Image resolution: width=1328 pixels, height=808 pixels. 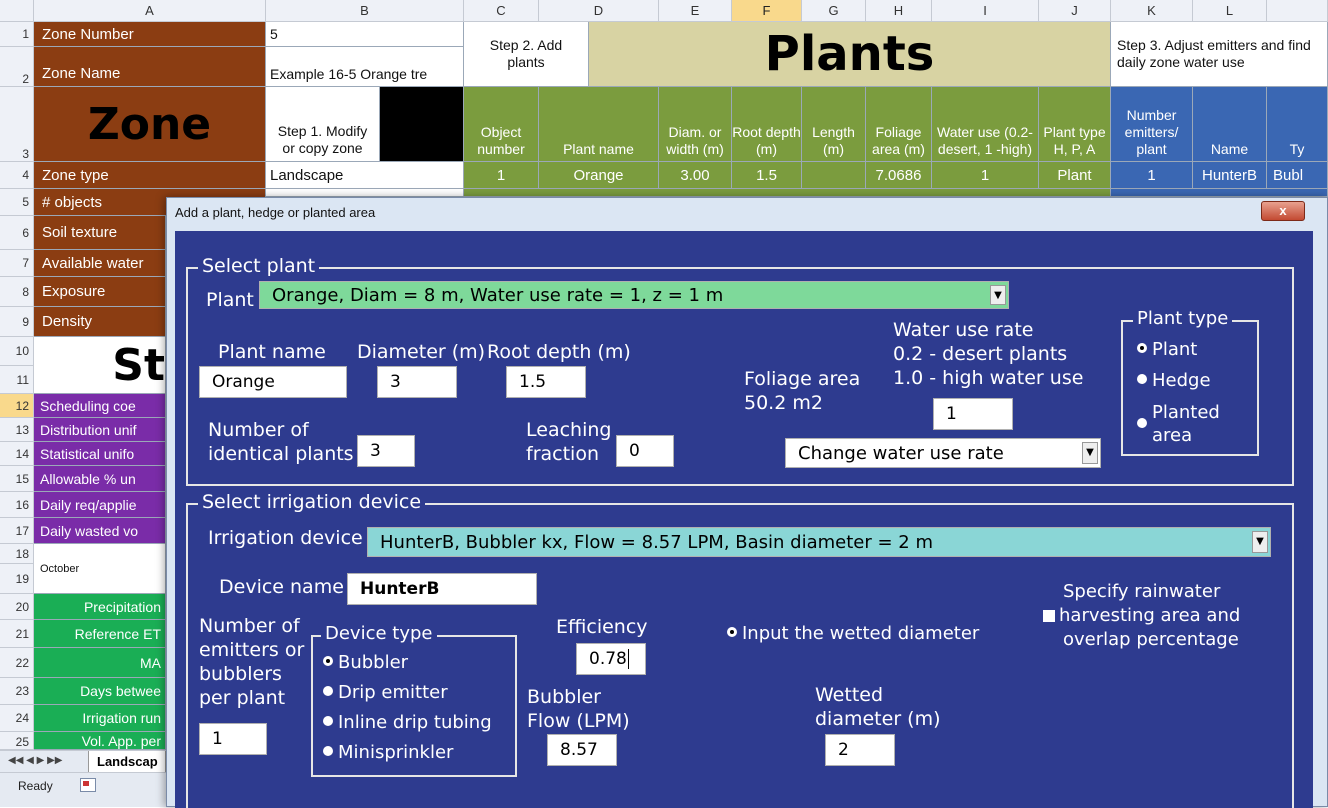 I want to click on cell-emitters: 1, so click(x=1152, y=175).